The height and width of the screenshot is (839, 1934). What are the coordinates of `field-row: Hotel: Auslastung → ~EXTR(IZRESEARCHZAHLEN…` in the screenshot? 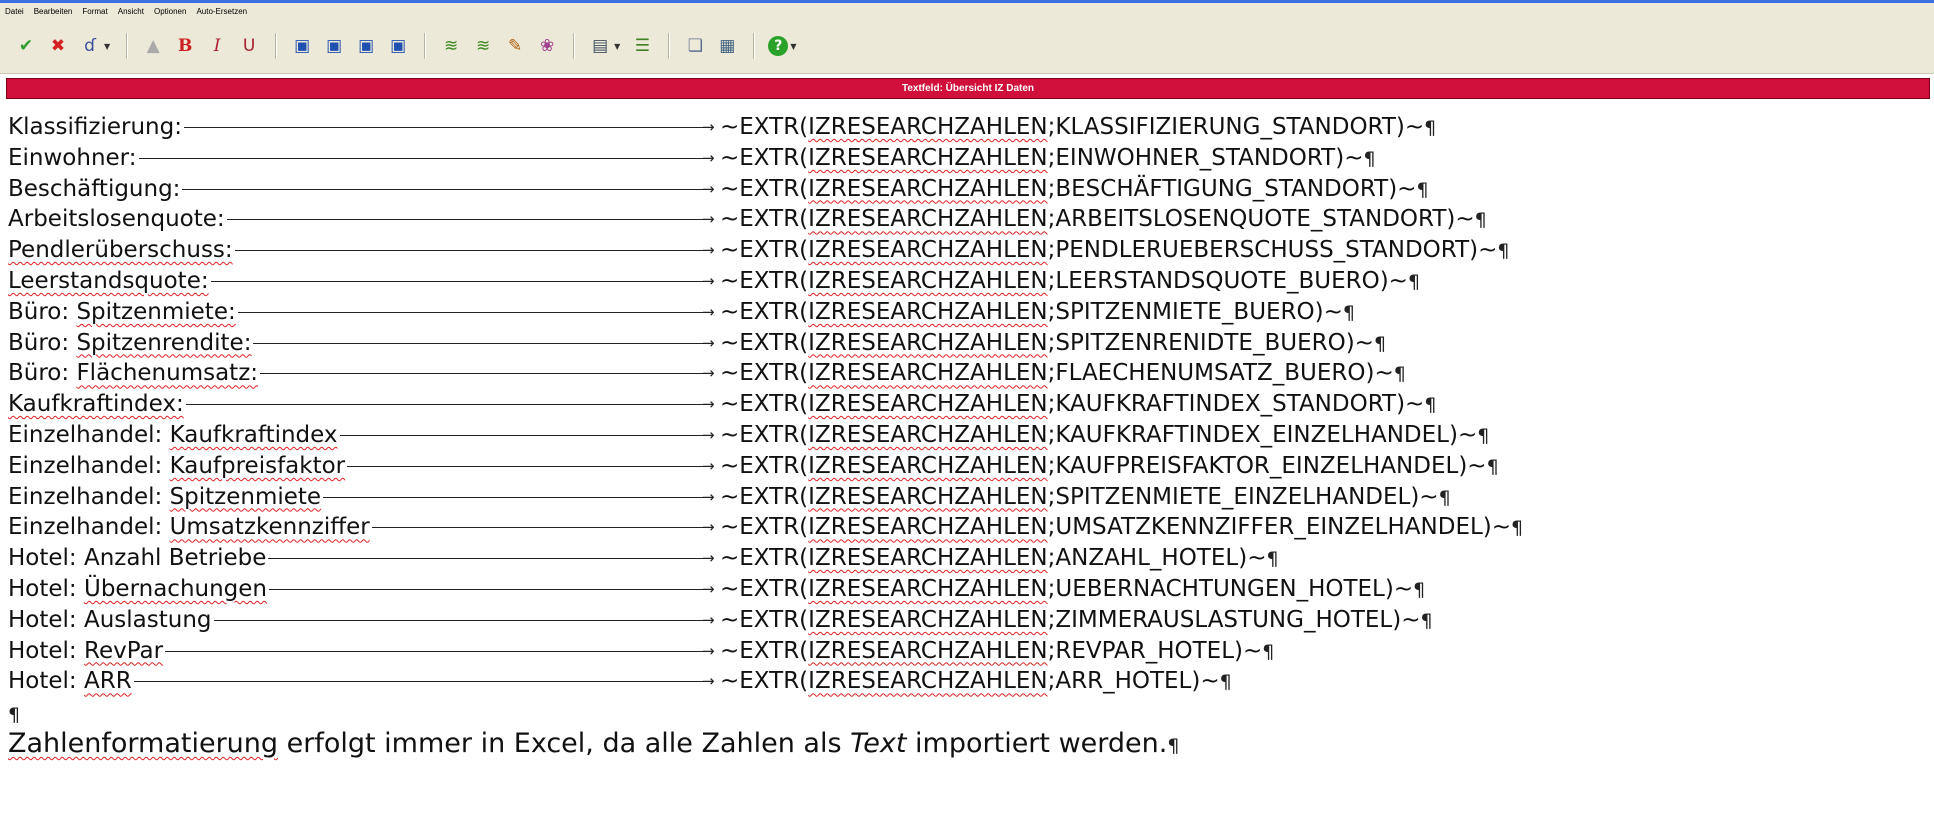 It's located at (968, 620).